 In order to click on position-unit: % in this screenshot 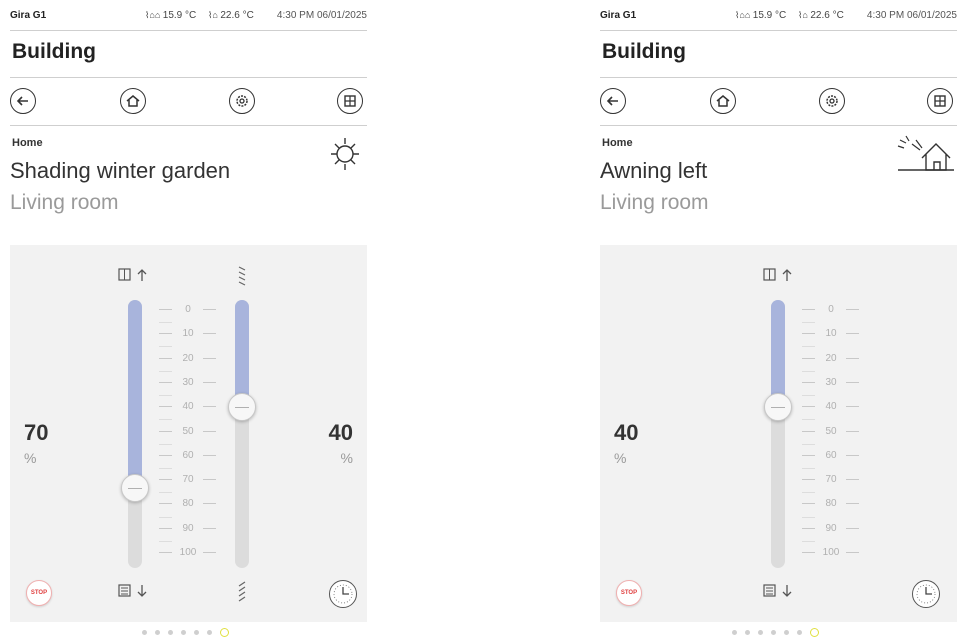, I will do `click(620, 458)`.